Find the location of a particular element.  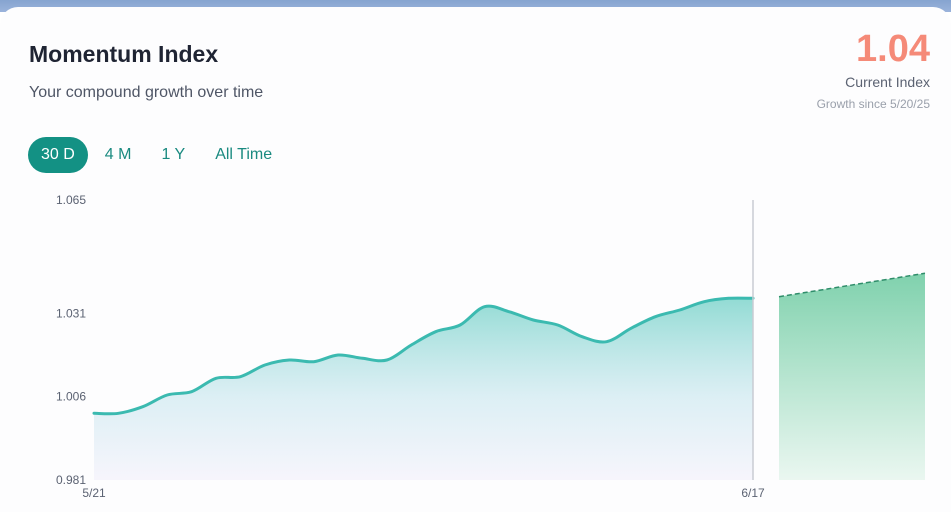

y-tick-label: 0.981 is located at coordinates (71, 480).